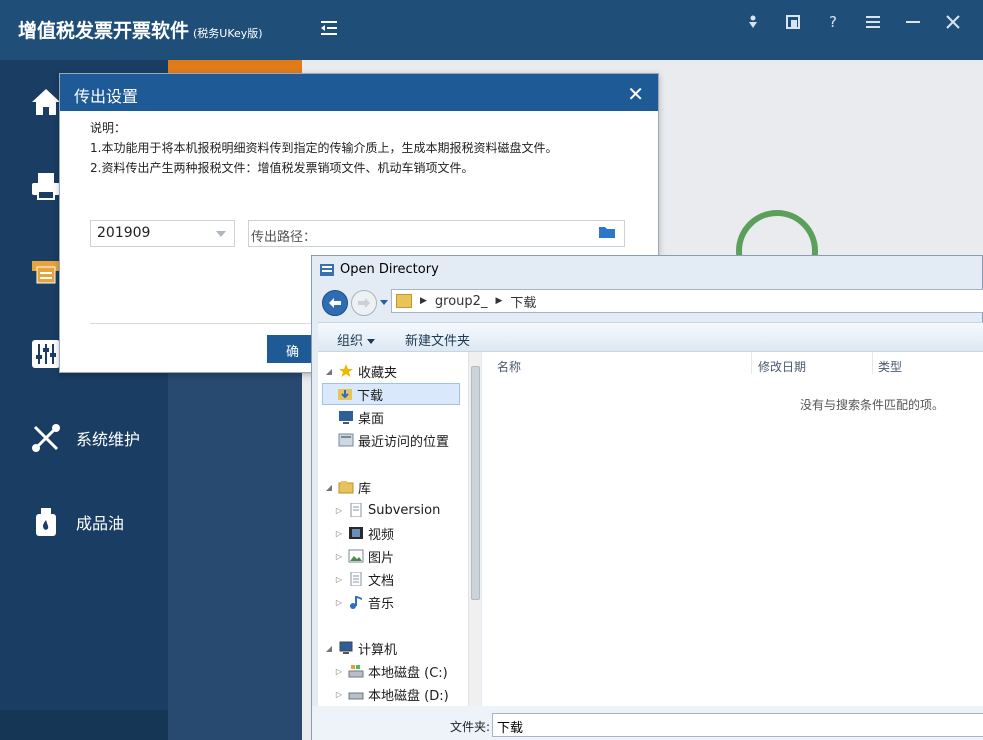 The width and height of the screenshot is (983, 740). Describe the element at coordinates (327, 270) in the screenshot. I see `app-window-icon` at that location.